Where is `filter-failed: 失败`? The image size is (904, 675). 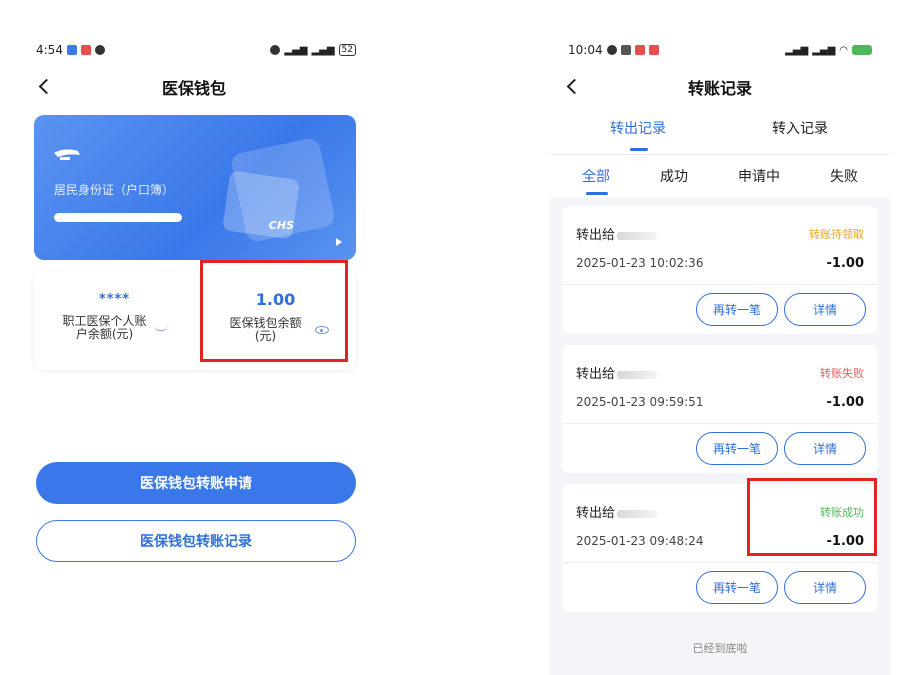
filter-failed: 失败 is located at coordinates (844, 176).